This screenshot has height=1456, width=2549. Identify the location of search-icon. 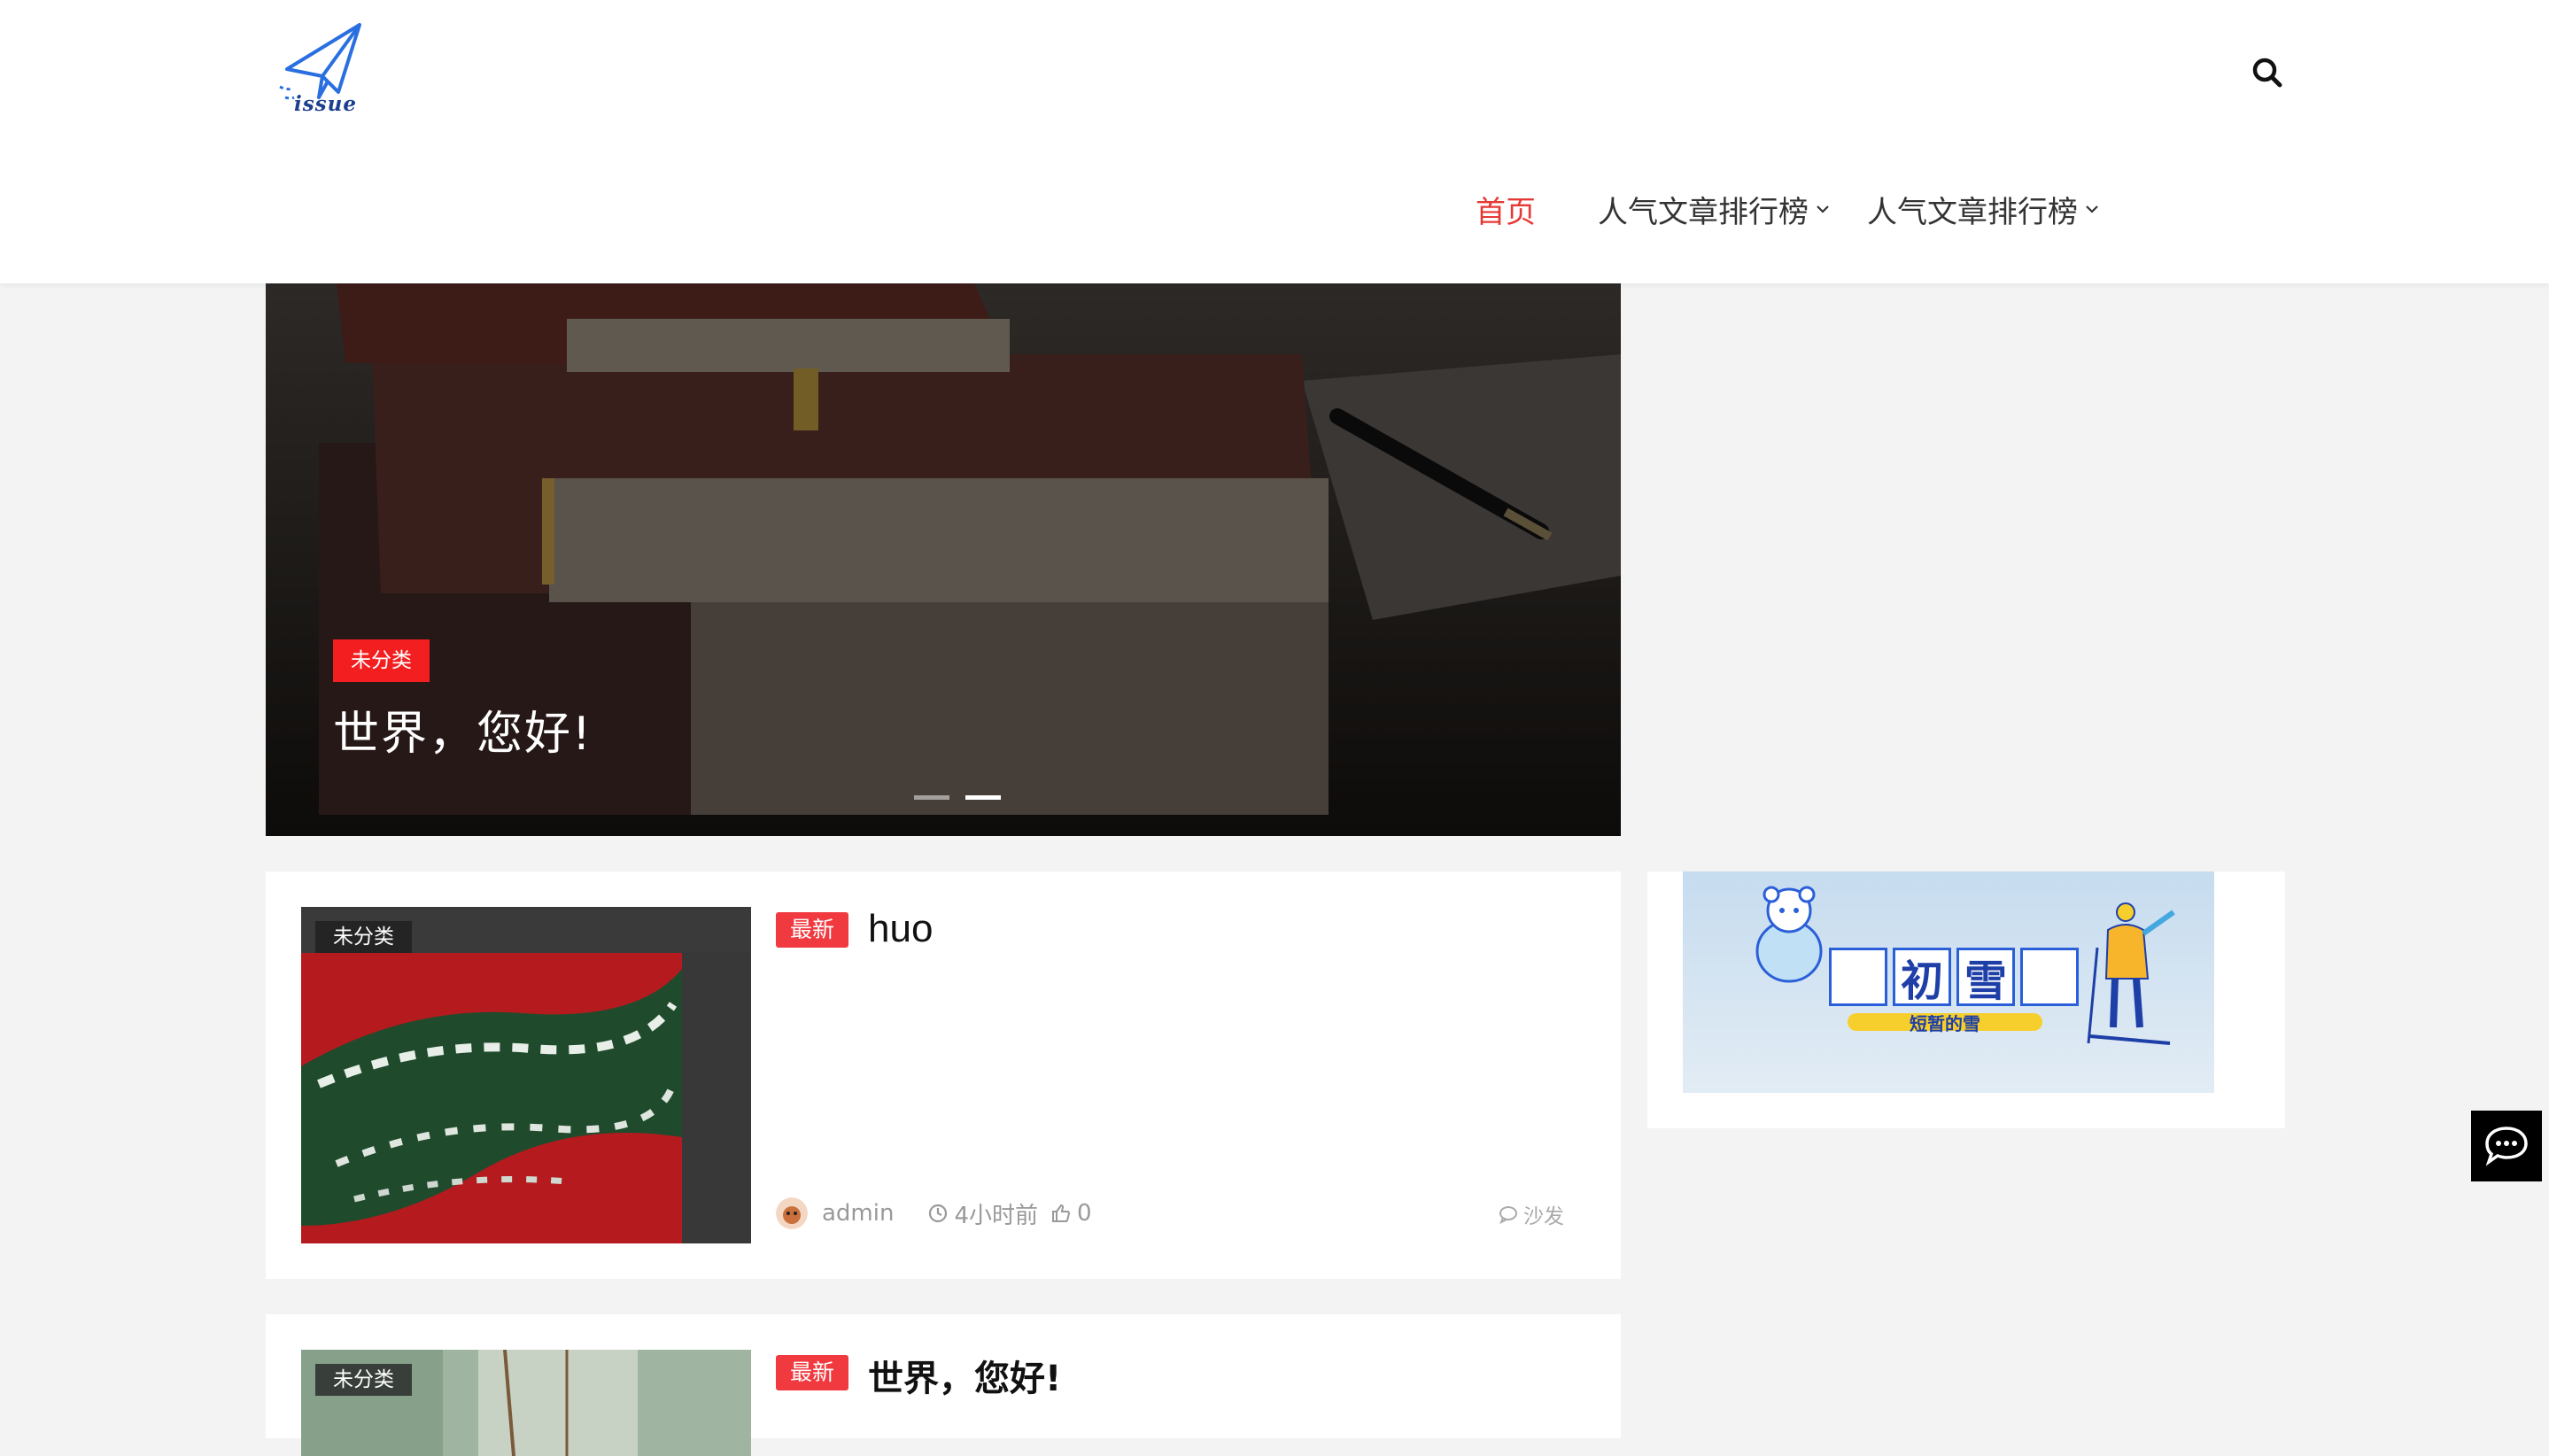
(2268, 72).